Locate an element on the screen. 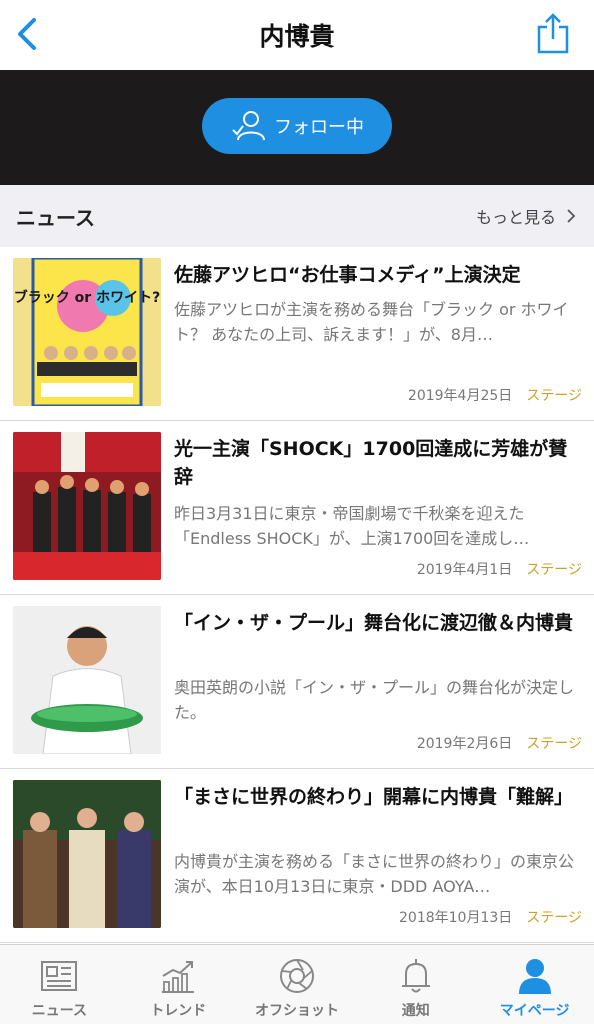 This screenshot has width=594, height=1024. tab-trend: トレンド is located at coordinates (178, 984).